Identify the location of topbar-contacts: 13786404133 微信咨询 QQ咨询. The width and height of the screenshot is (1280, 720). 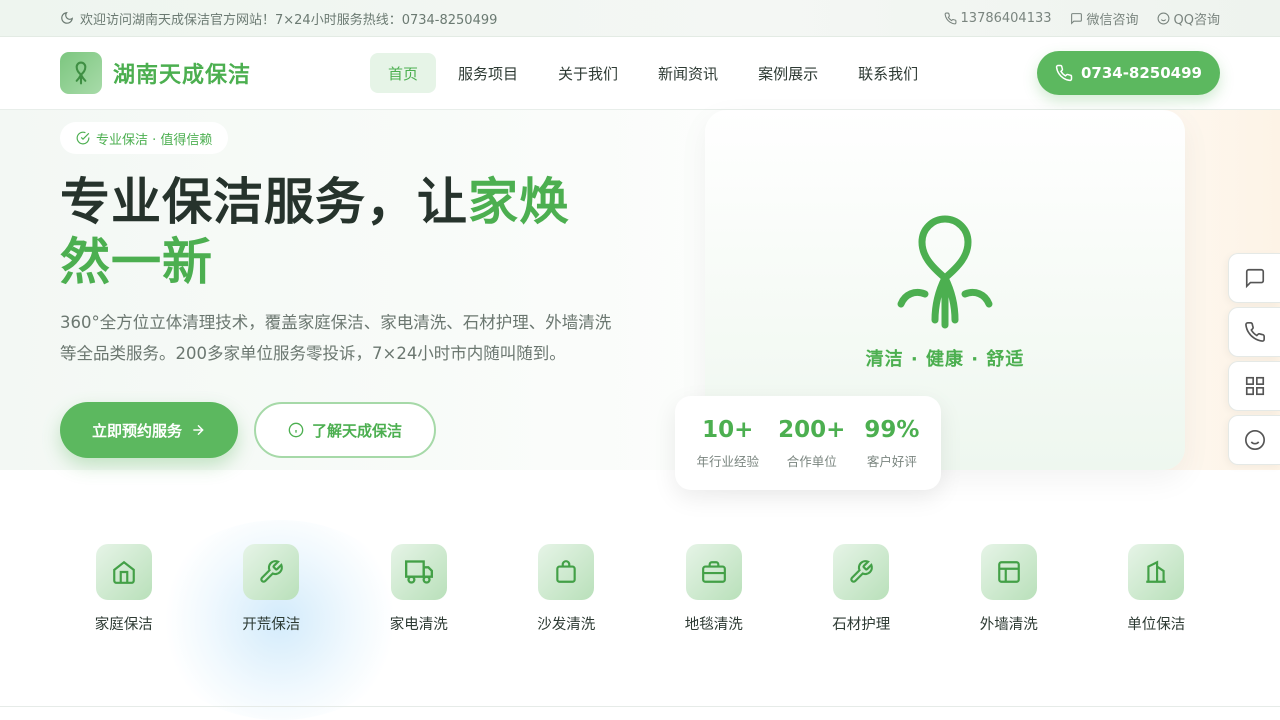
(1082, 18).